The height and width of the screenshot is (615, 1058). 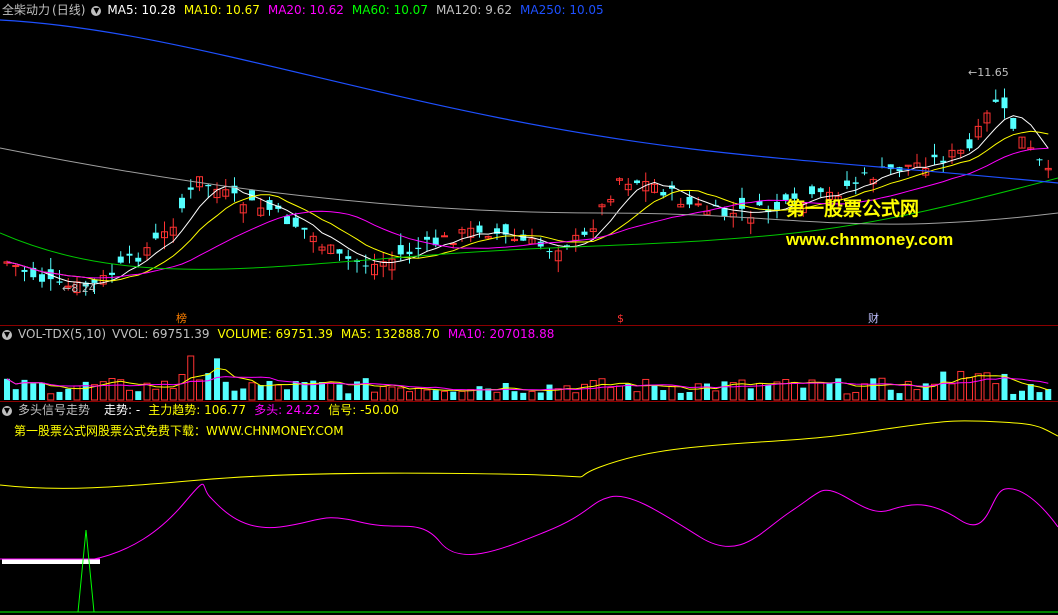 I want to click on watermark-url: www.chnmoney.com, so click(x=870, y=239).